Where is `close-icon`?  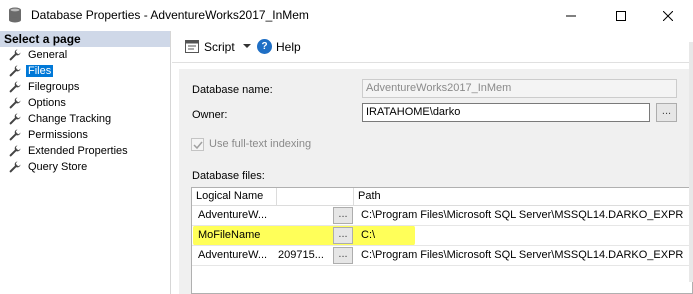
close-icon is located at coordinates (668, 15).